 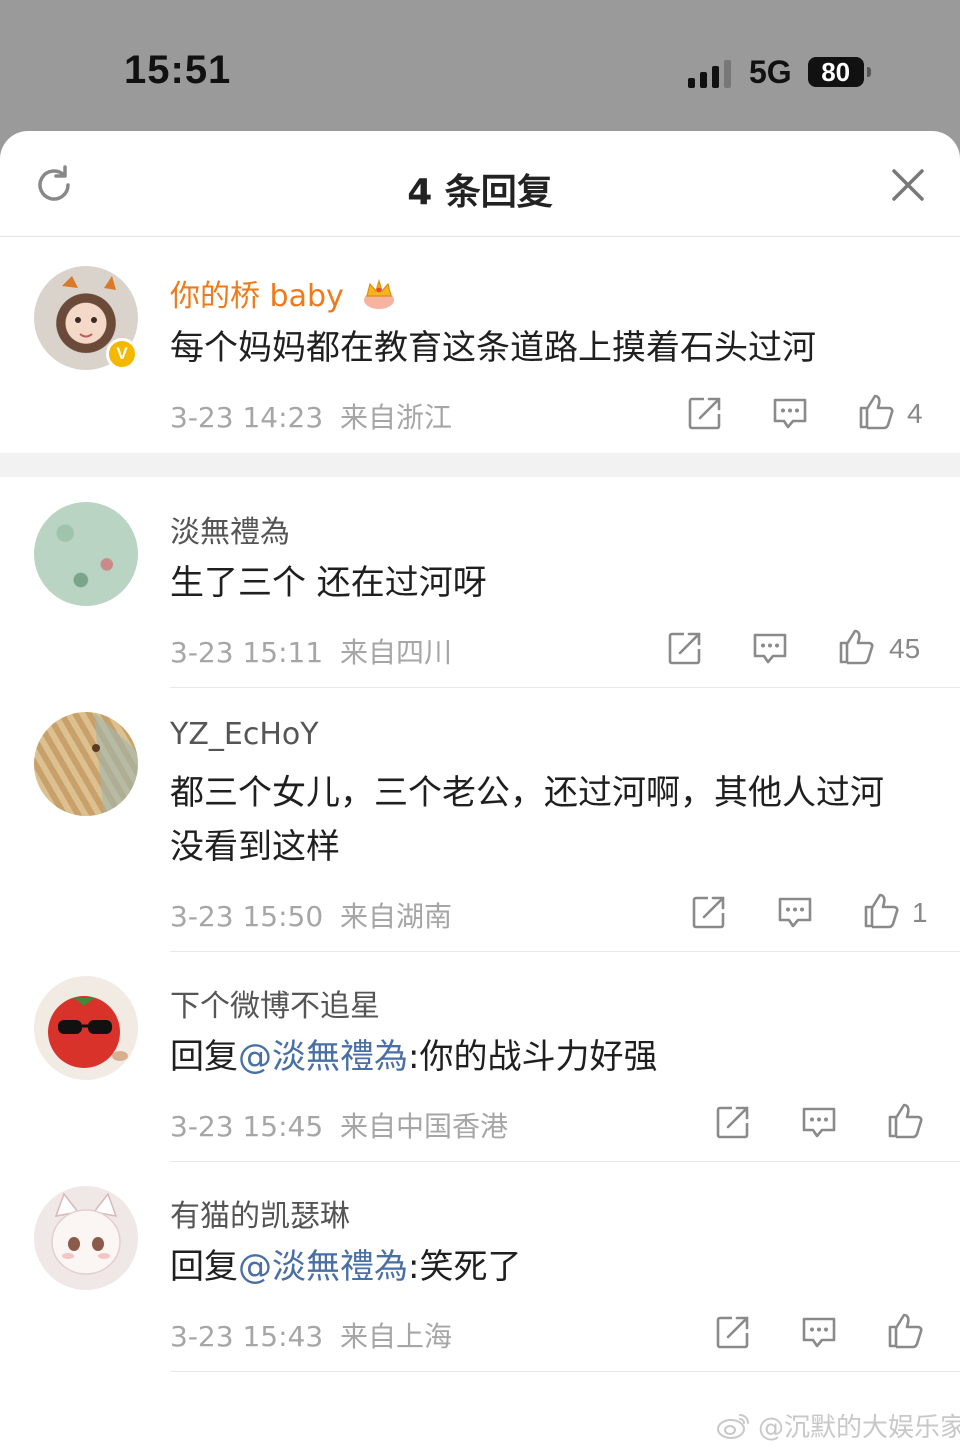 What do you see at coordinates (244, 734) in the screenshot?
I see `username: YZ_EcHoY` at bounding box center [244, 734].